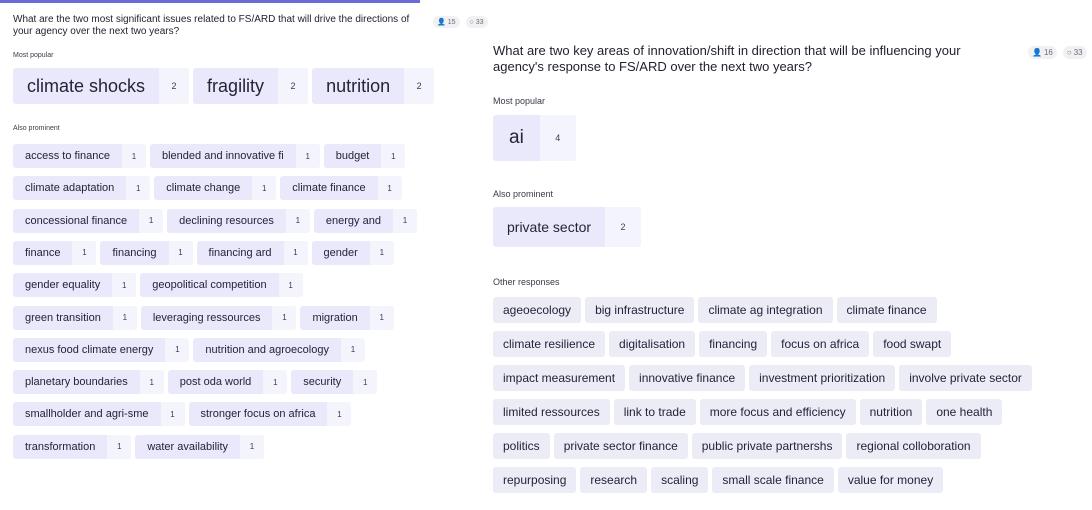 This screenshot has width=1092, height=510. I want to click on response-chip: nutrition 2, so click(373, 86).